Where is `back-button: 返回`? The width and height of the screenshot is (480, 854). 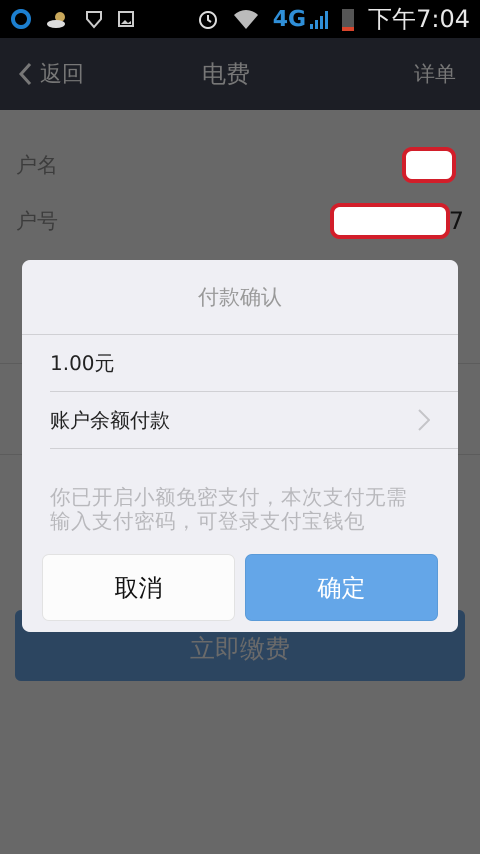 back-button: 返回 is located at coordinates (51, 74).